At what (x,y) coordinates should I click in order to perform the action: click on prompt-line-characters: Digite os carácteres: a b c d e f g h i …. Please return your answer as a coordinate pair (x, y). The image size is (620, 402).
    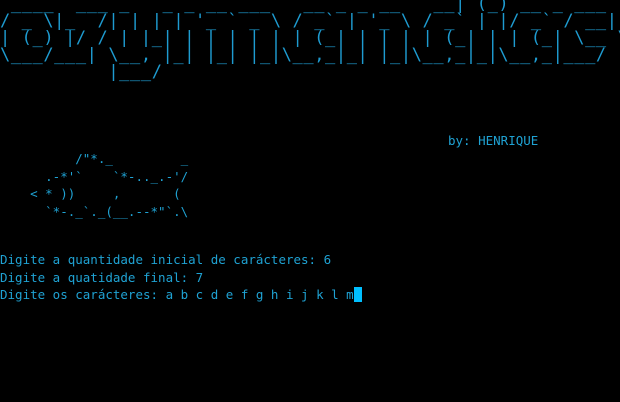
    Looking at the image, I should click on (181, 295).